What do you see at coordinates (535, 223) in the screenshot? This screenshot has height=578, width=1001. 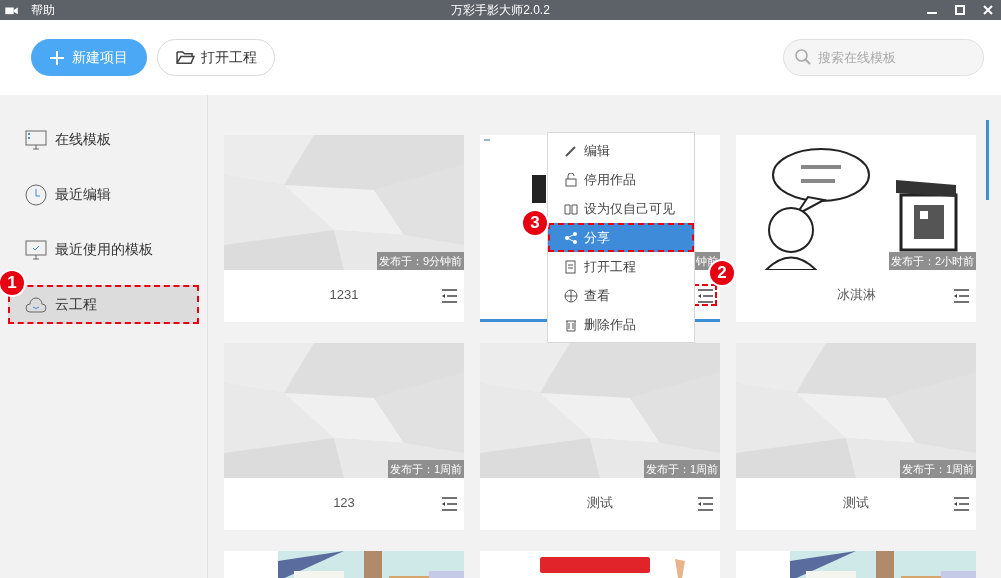 I see `step-marker: 3` at bounding box center [535, 223].